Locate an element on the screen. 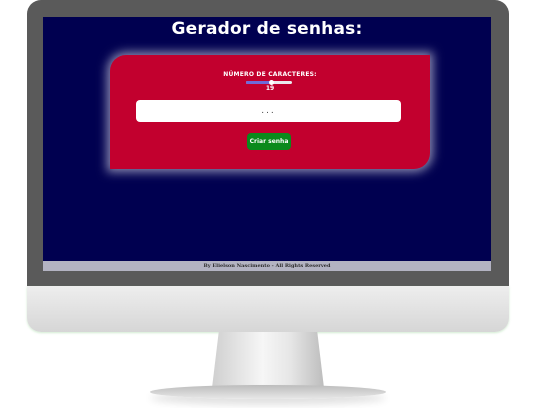  page-title: Gerador de senhas: is located at coordinates (267, 29).